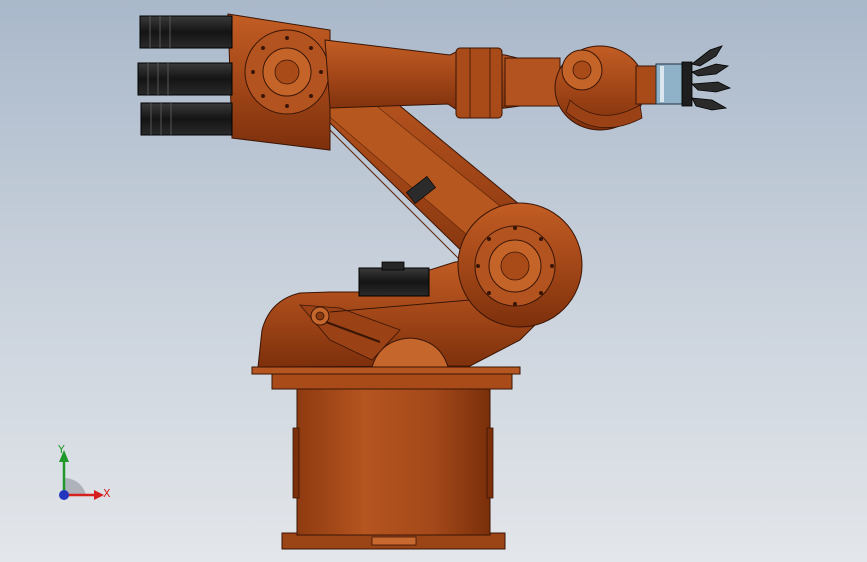 Image resolution: width=867 pixels, height=562 pixels. Describe the element at coordinates (64, 495) in the screenshot. I see `z-axis-dot` at that location.